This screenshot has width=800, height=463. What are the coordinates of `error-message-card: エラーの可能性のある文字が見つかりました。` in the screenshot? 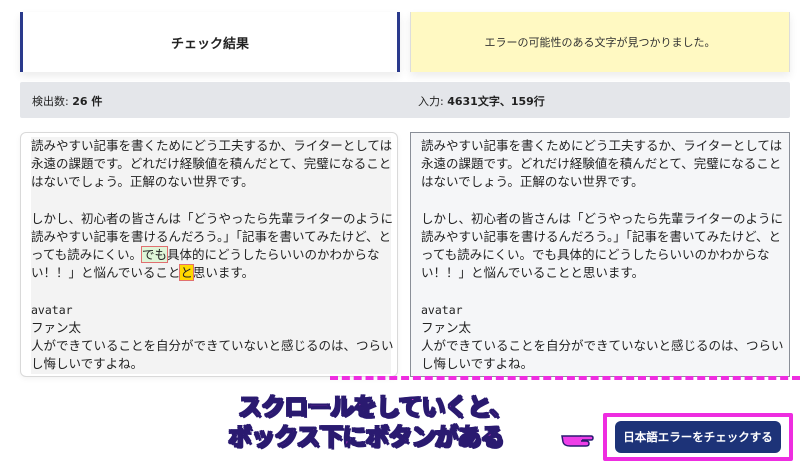 It's located at (600, 42).